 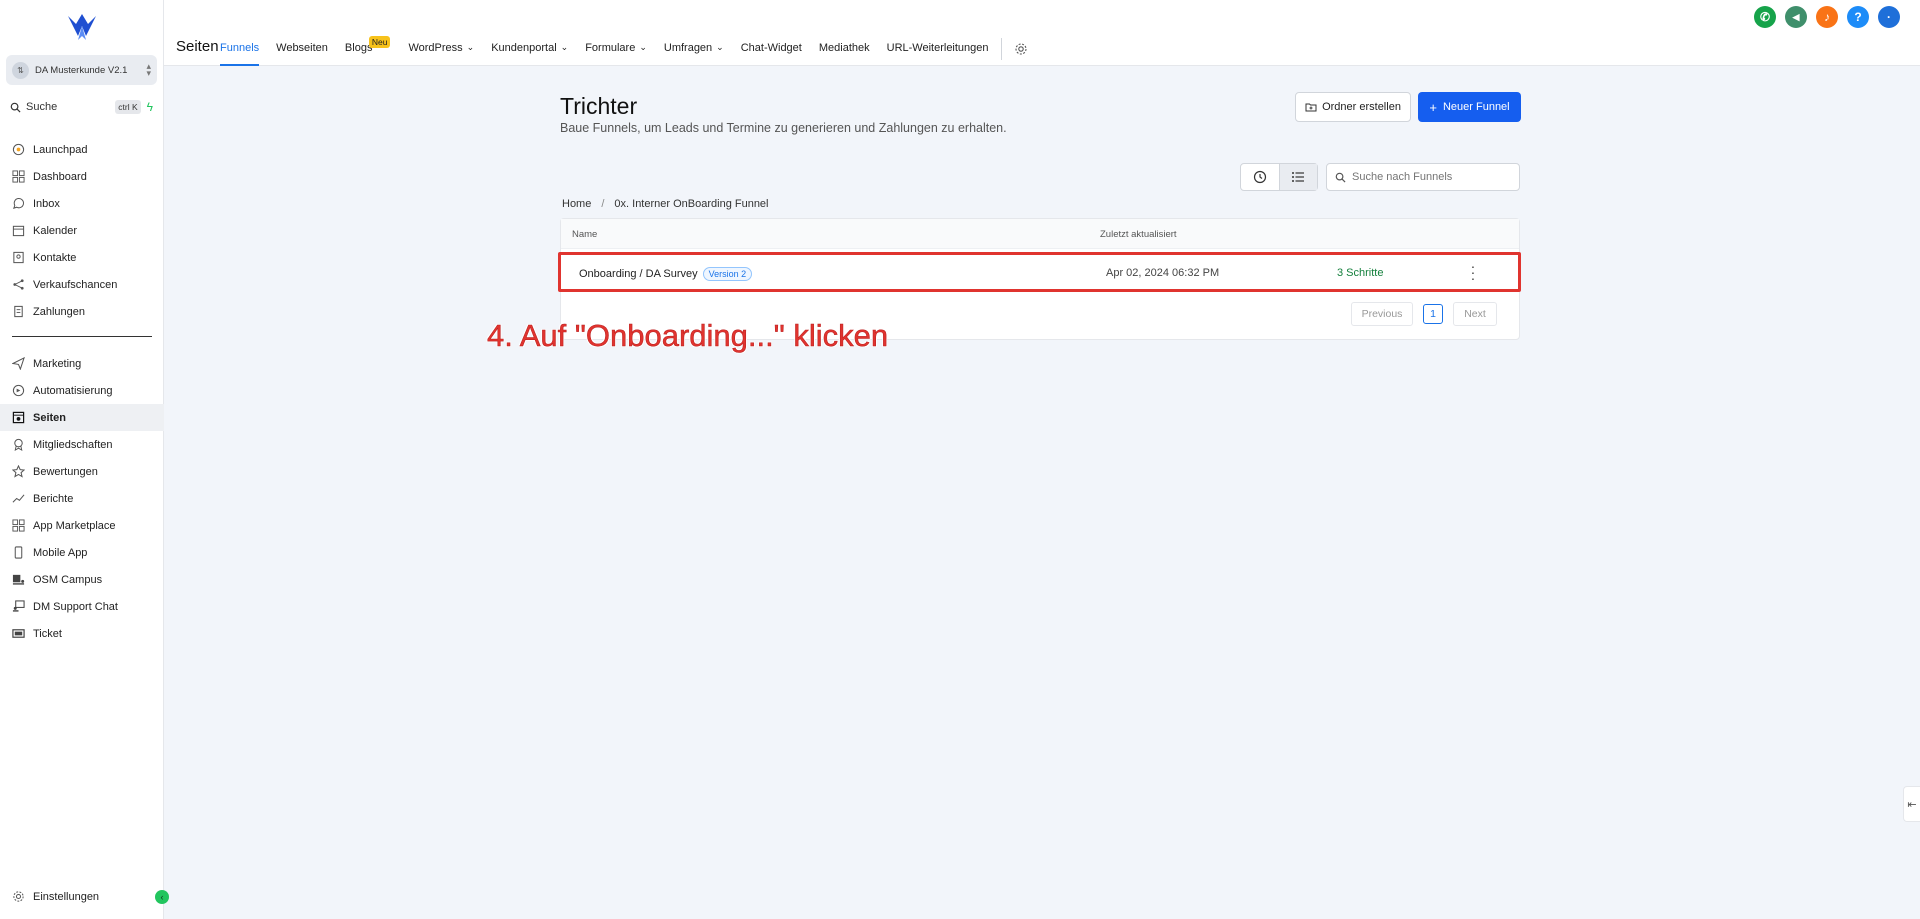 I want to click on plus-icon: +, so click(x=1433, y=107).